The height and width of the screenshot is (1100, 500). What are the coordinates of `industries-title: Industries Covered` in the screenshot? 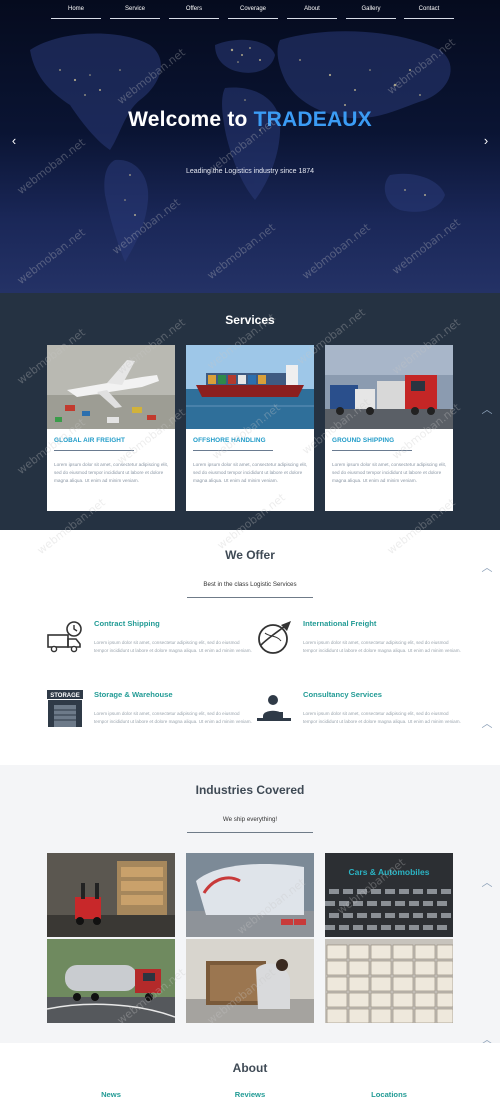 It's located at (250, 790).